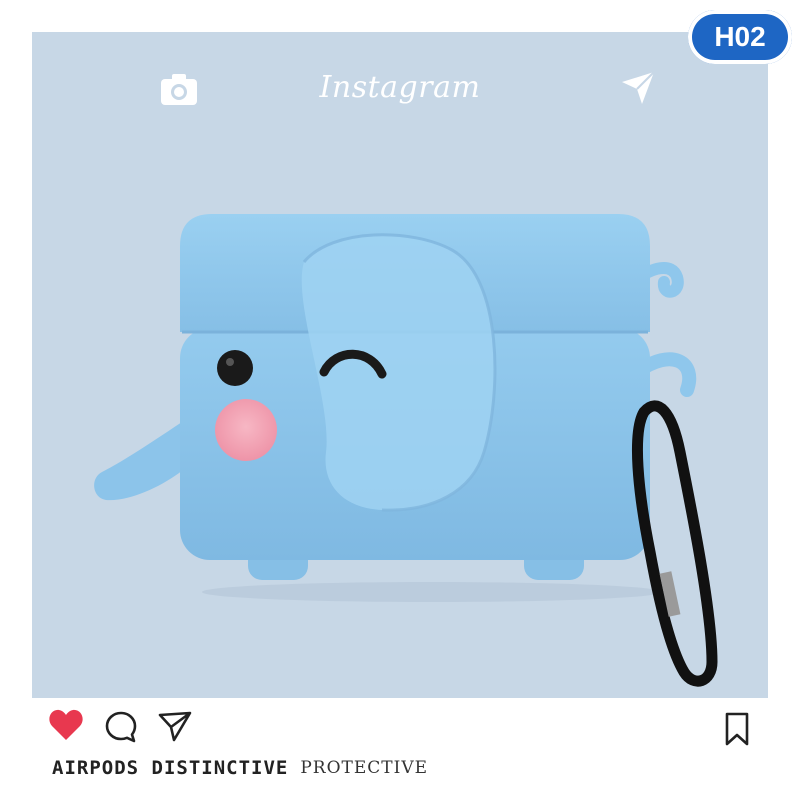 The width and height of the screenshot is (800, 800). Describe the element at coordinates (175, 726) in the screenshot. I see `share-icon` at that location.